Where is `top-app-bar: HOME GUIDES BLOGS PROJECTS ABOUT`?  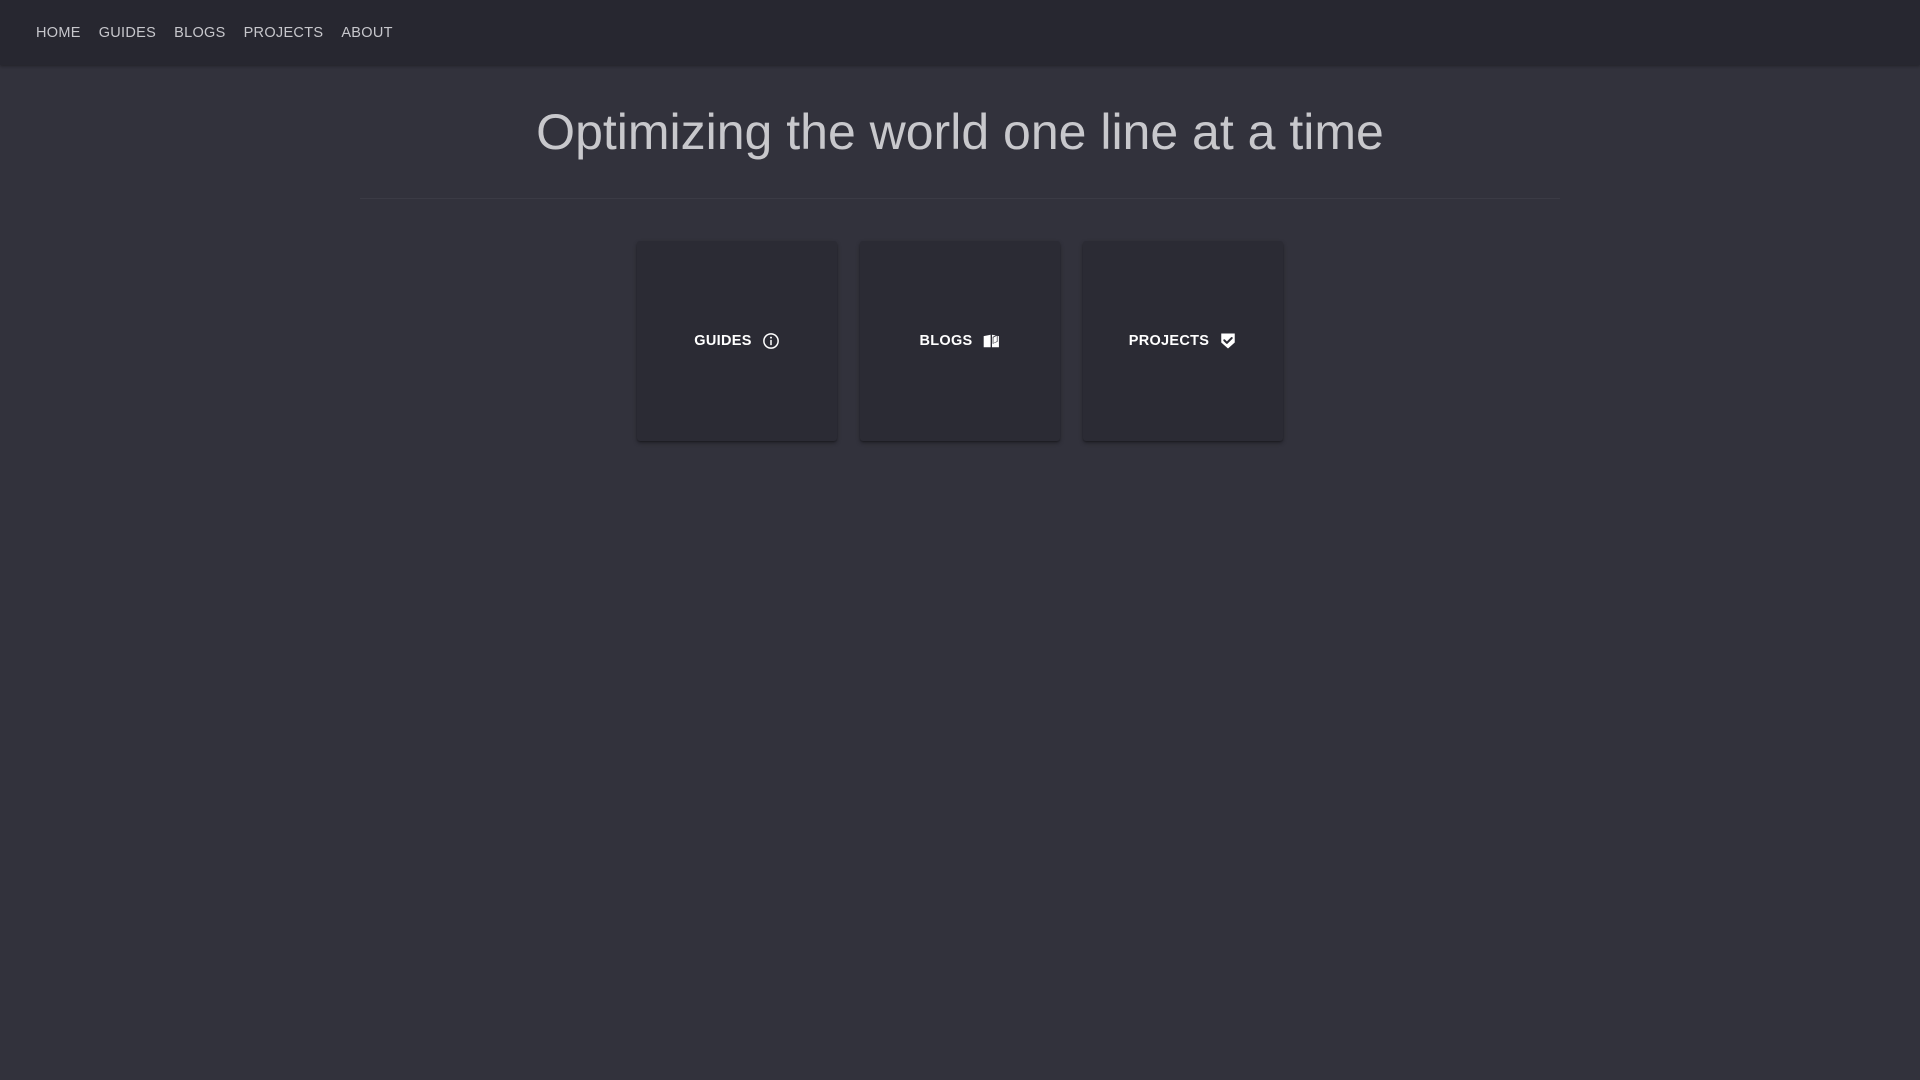
top-app-bar: HOME GUIDES BLOGS PROJECTS ABOUT is located at coordinates (960, 32).